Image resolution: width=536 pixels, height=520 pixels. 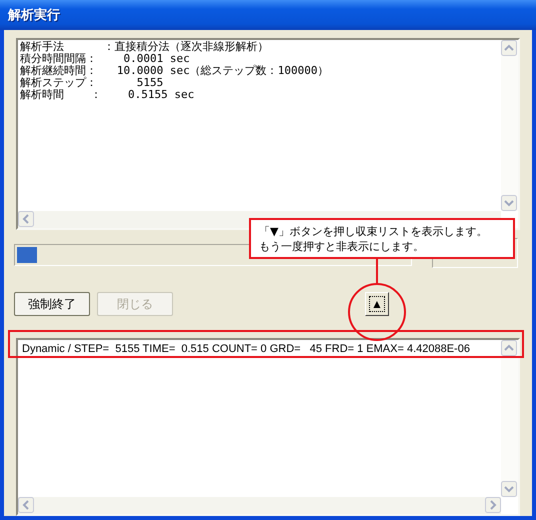 What do you see at coordinates (34, 15) in the screenshot?
I see `window-title: 解析実行` at bounding box center [34, 15].